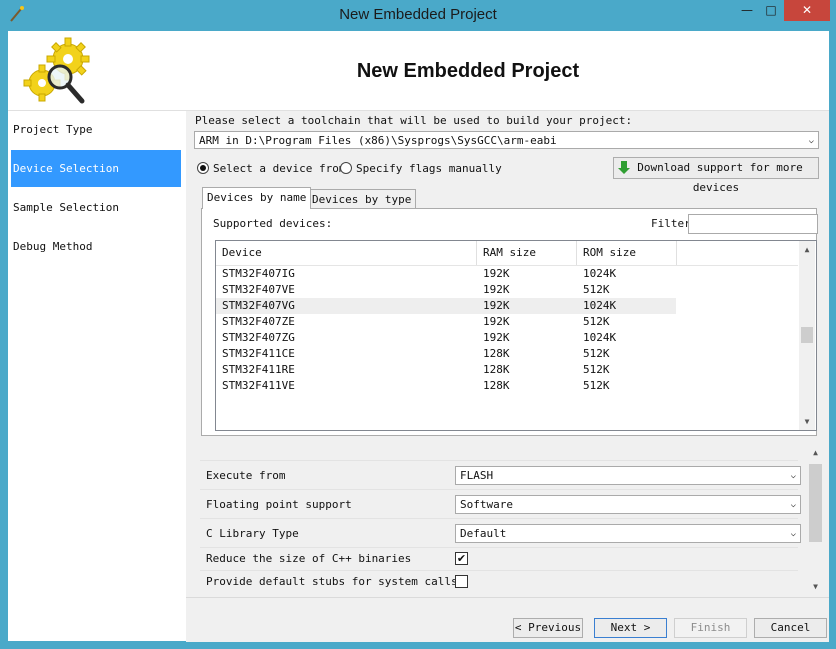 This screenshot has width=836, height=649. Describe the element at coordinates (252, 533) in the screenshot. I see `property-label: C Library Type` at that location.